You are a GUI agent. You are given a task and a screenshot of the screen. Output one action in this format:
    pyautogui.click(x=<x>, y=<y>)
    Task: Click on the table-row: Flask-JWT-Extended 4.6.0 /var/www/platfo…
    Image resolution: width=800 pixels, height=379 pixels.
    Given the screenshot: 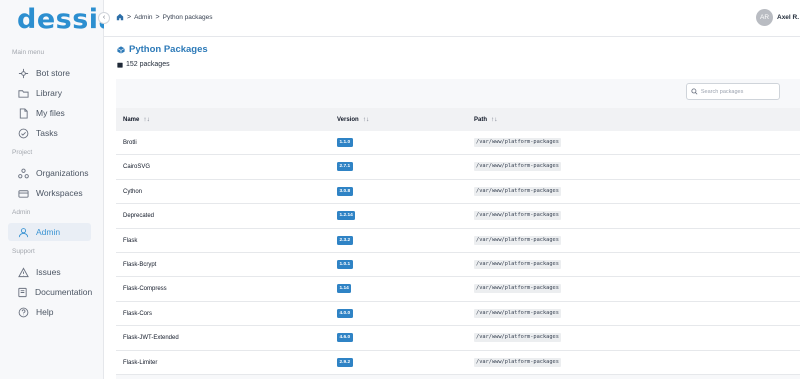 What is the action you would take?
    pyautogui.click(x=458, y=338)
    